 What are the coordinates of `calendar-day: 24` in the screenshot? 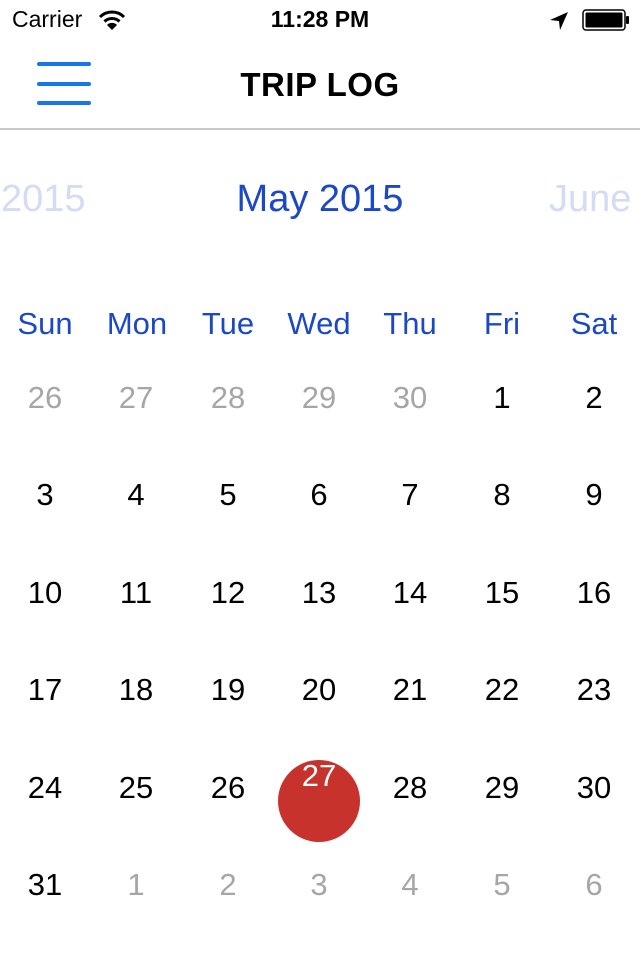 It's located at (45, 806).